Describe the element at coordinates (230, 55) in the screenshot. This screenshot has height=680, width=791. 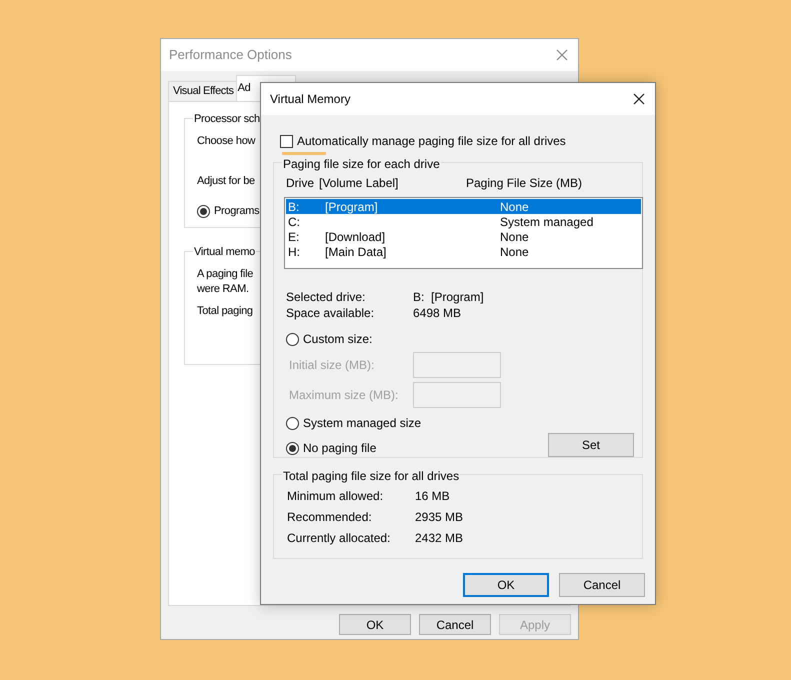
I see `window-title: Performance Options` at that location.